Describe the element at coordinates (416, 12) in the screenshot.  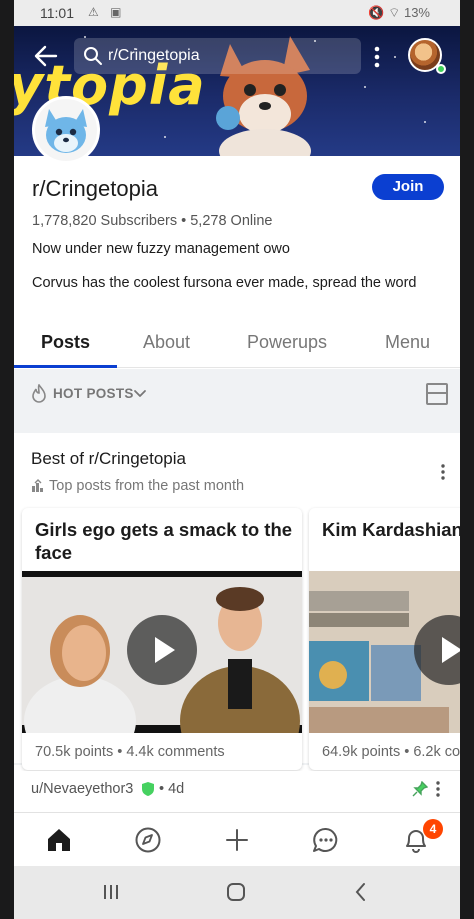
I see `battery-percent: 13%` at that location.